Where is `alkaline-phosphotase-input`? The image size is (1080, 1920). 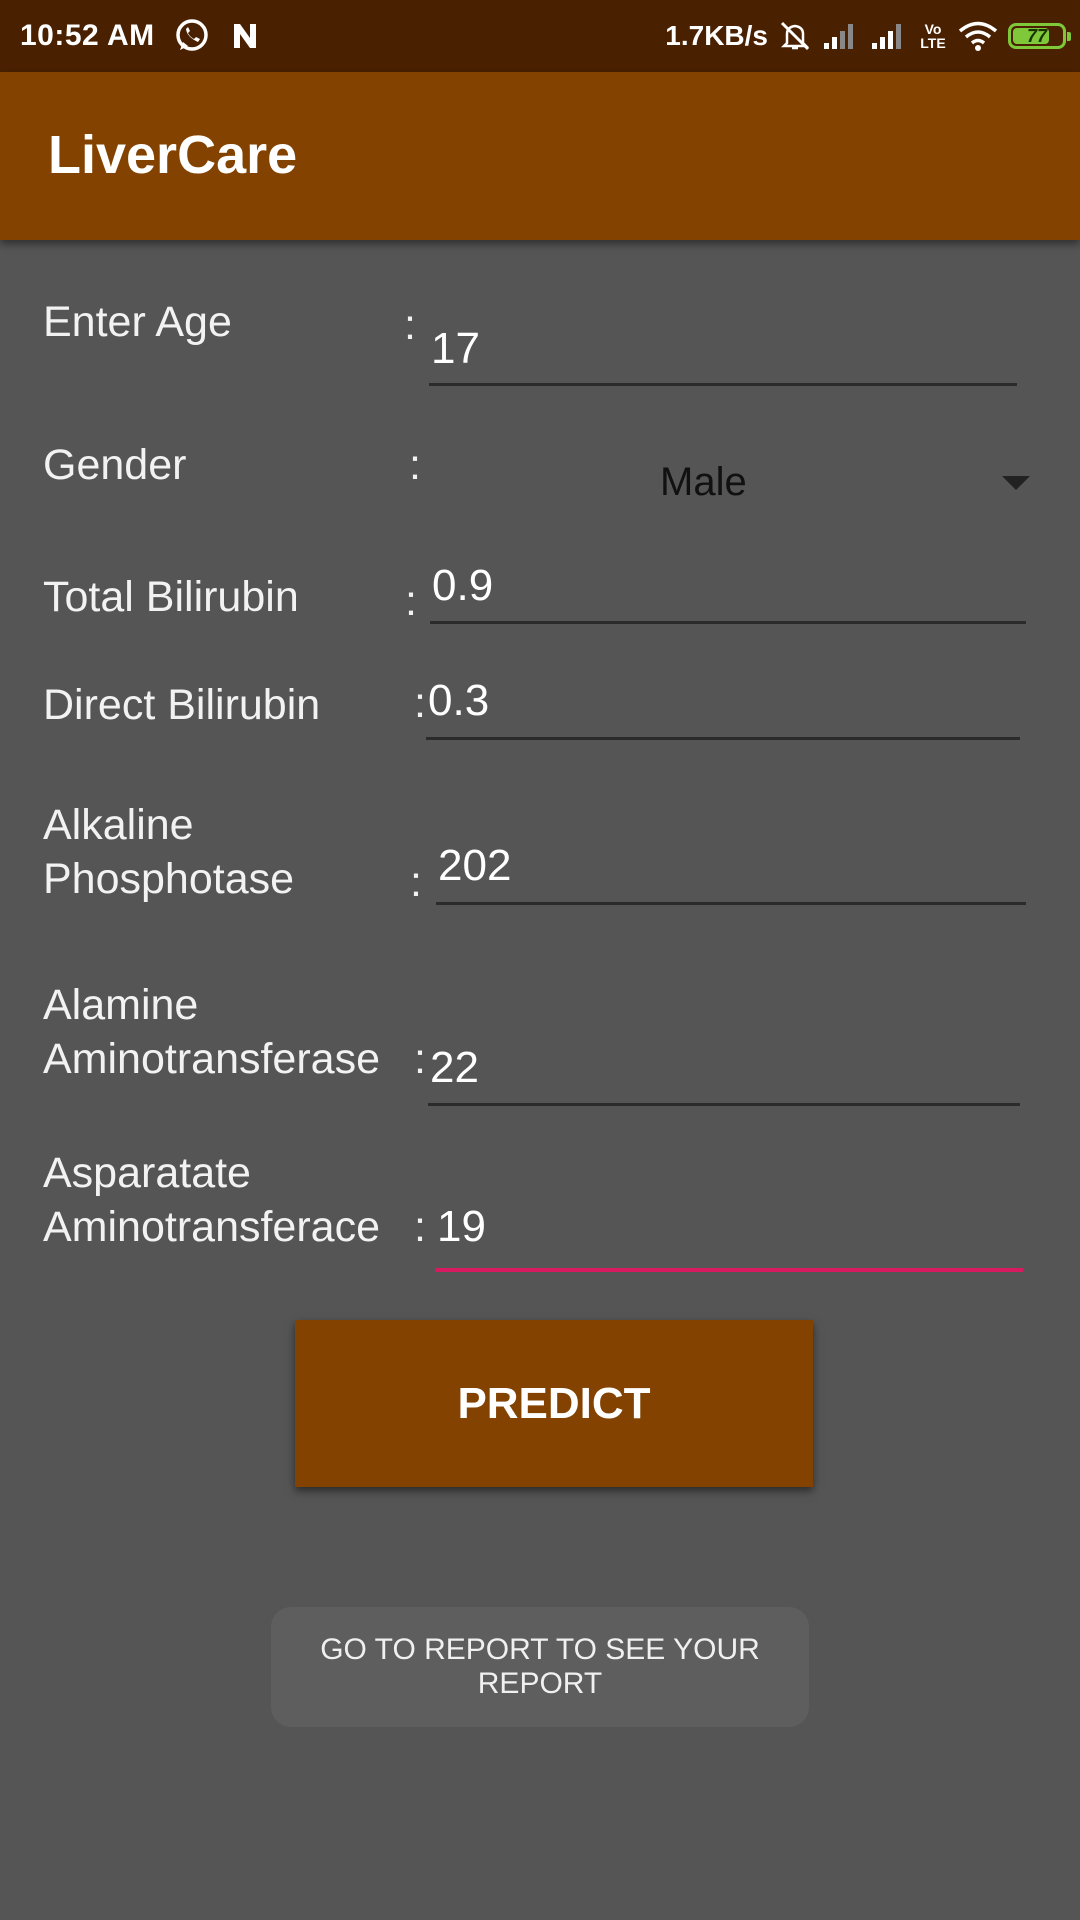 alkaline-phosphotase-input is located at coordinates (731, 871).